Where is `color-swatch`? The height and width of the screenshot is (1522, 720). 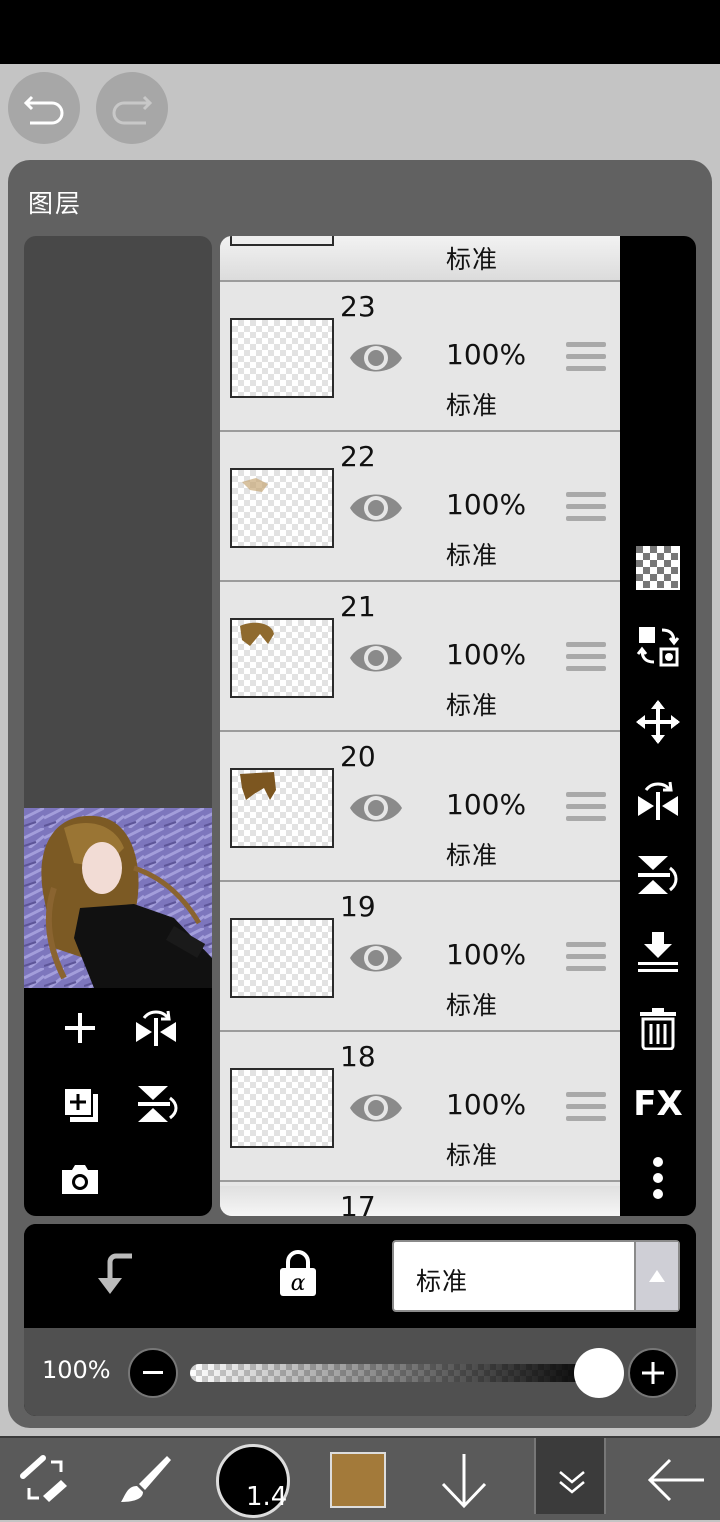
color-swatch is located at coordinates (358, 1480).